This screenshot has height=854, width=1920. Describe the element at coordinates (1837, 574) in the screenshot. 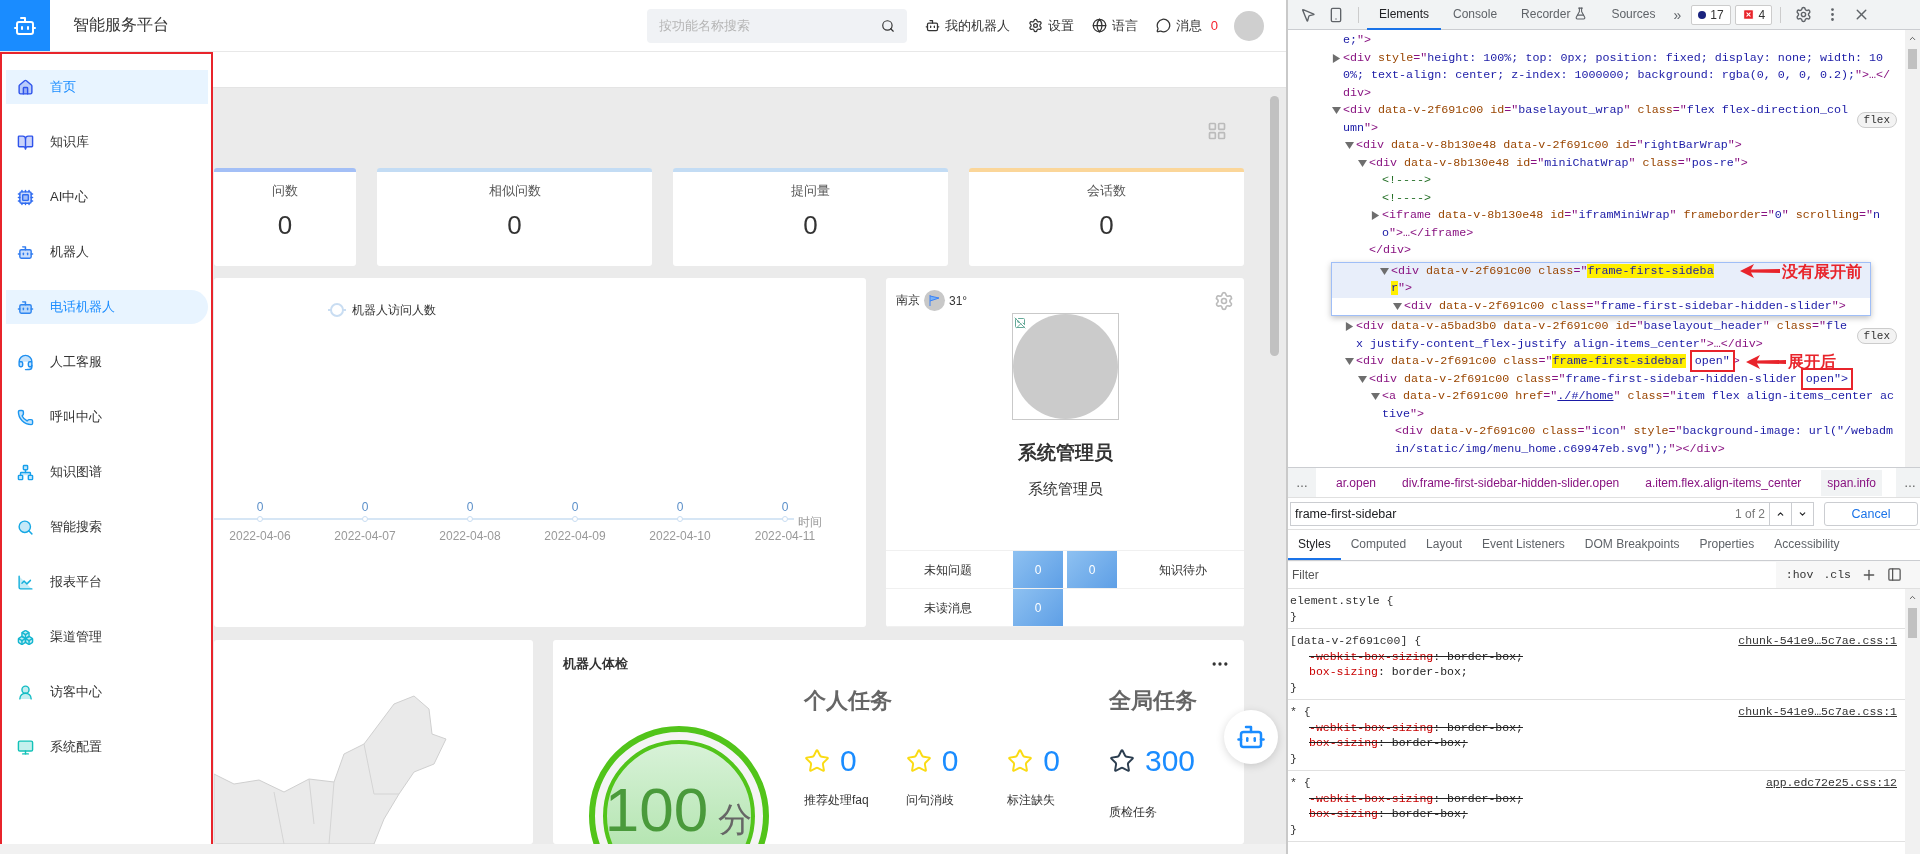

I see `cls-toggle: .cls` at that location.